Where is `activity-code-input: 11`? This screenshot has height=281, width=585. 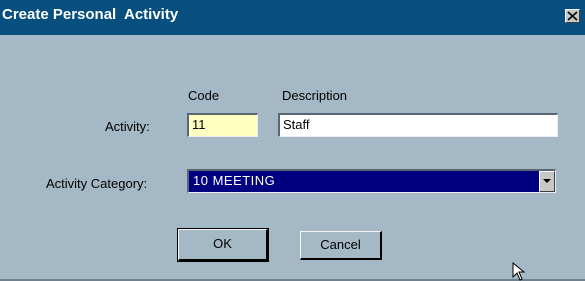 activity-code-input: 11 is located at coordinates (222, 125).